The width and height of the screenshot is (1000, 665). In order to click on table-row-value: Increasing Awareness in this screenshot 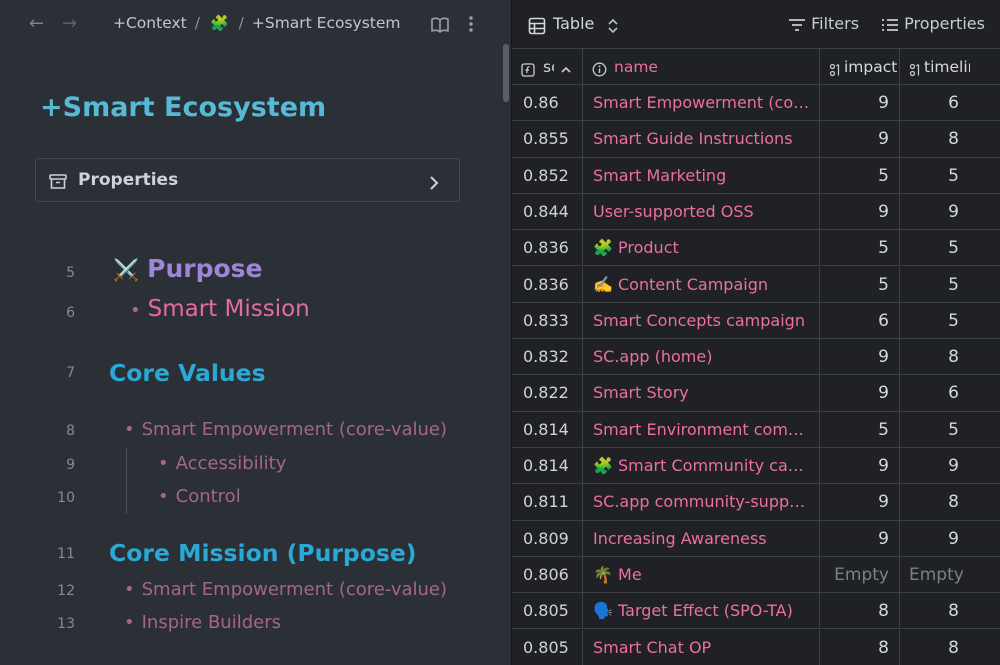, I will do `click(703, 538)`.